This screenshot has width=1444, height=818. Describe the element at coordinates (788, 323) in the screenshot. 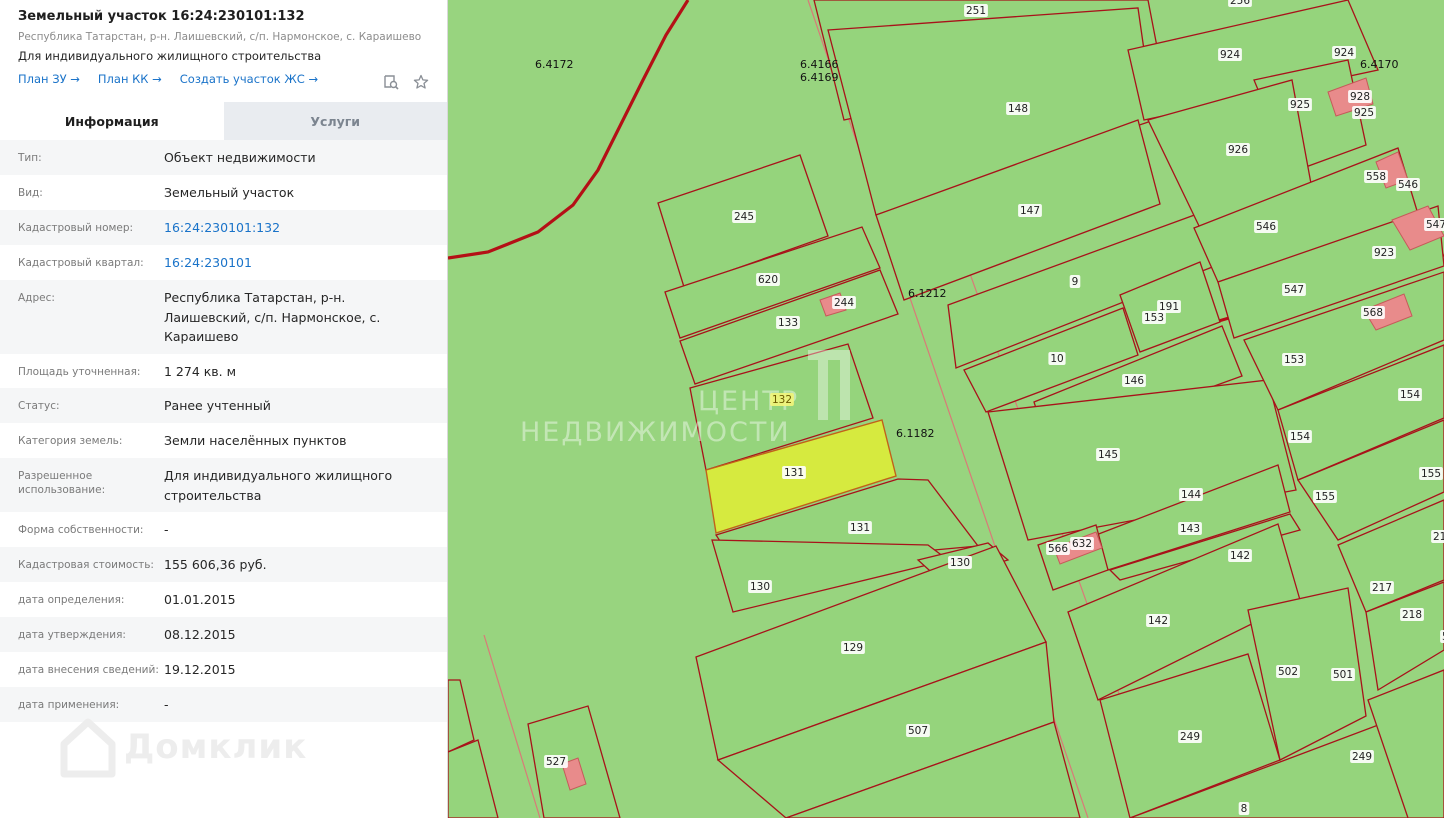

I see `parcel-number-label: 133` at that location.